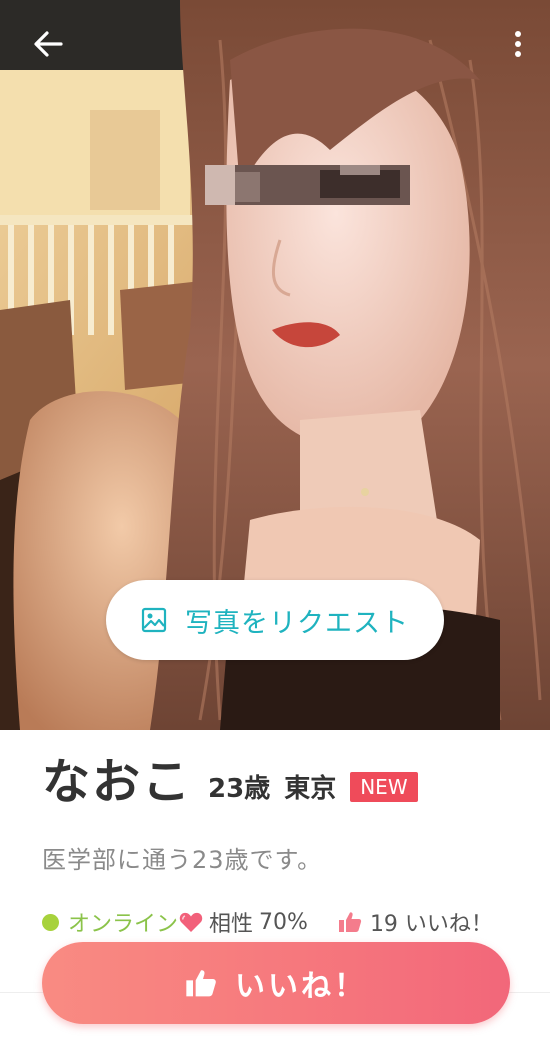 This screenshot has height=1037, width=550. I want to click on heart-icon, so click(191, 922).